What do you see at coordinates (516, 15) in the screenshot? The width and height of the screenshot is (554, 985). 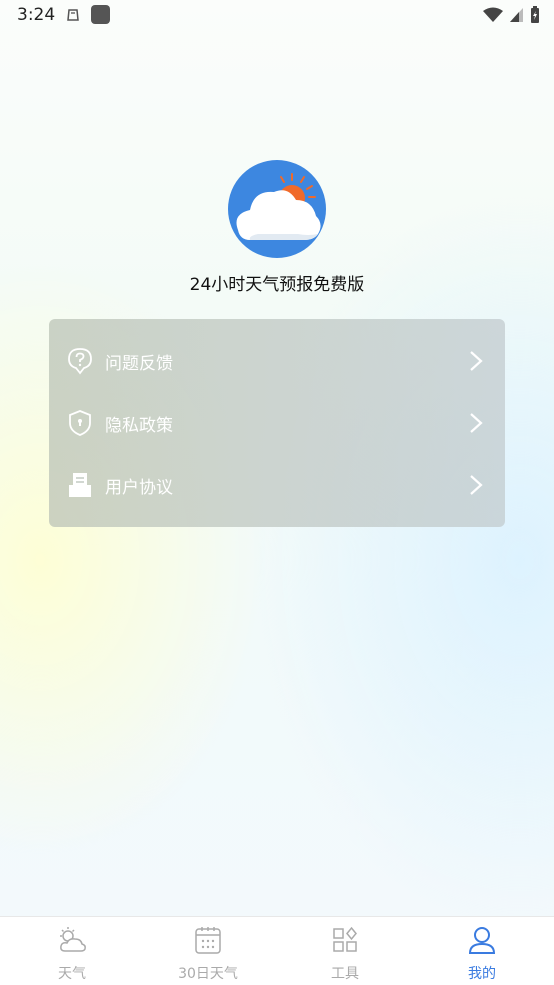 I see `signal-icon` at bounding box center [516, 15].